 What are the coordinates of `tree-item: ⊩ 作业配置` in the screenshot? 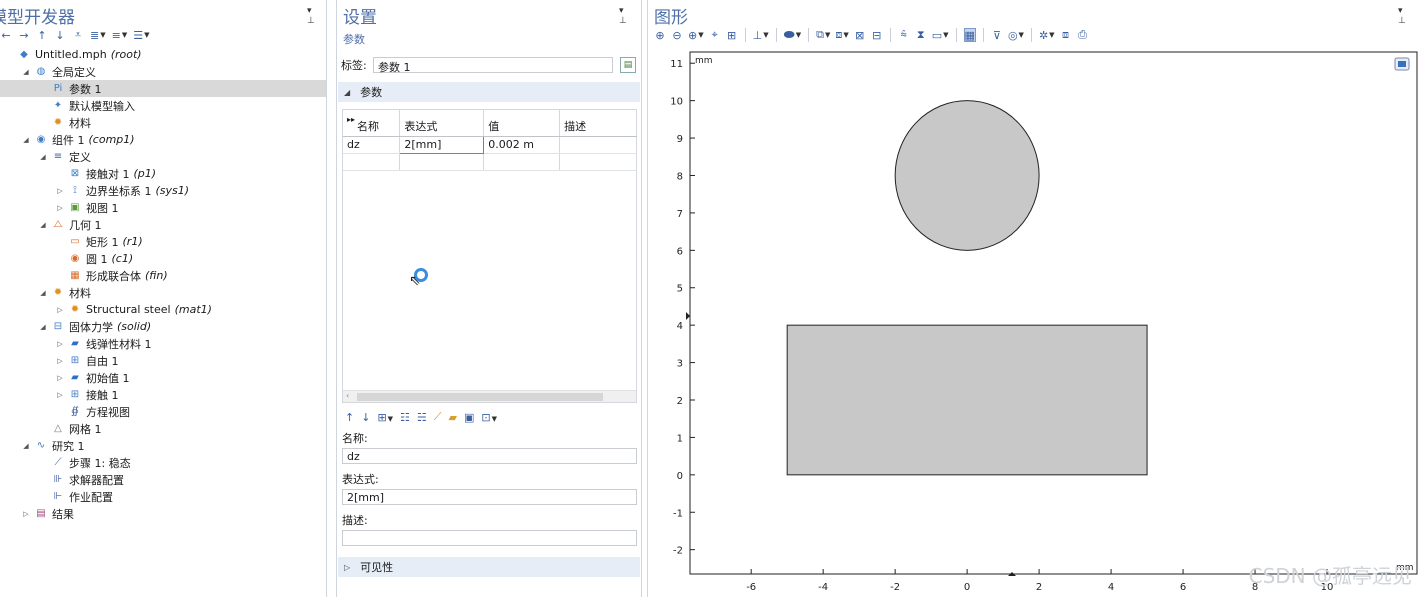 It's located at (163, 496).